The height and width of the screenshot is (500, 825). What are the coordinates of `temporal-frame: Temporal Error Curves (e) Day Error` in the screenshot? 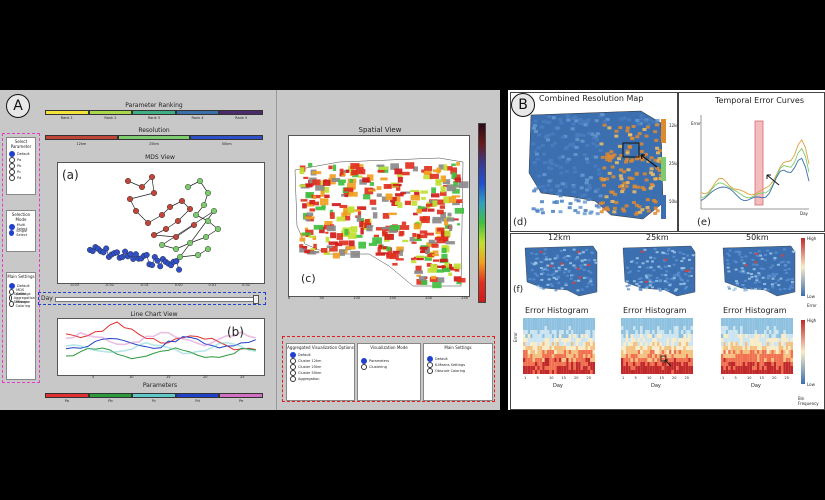 It's located at (751, 162).